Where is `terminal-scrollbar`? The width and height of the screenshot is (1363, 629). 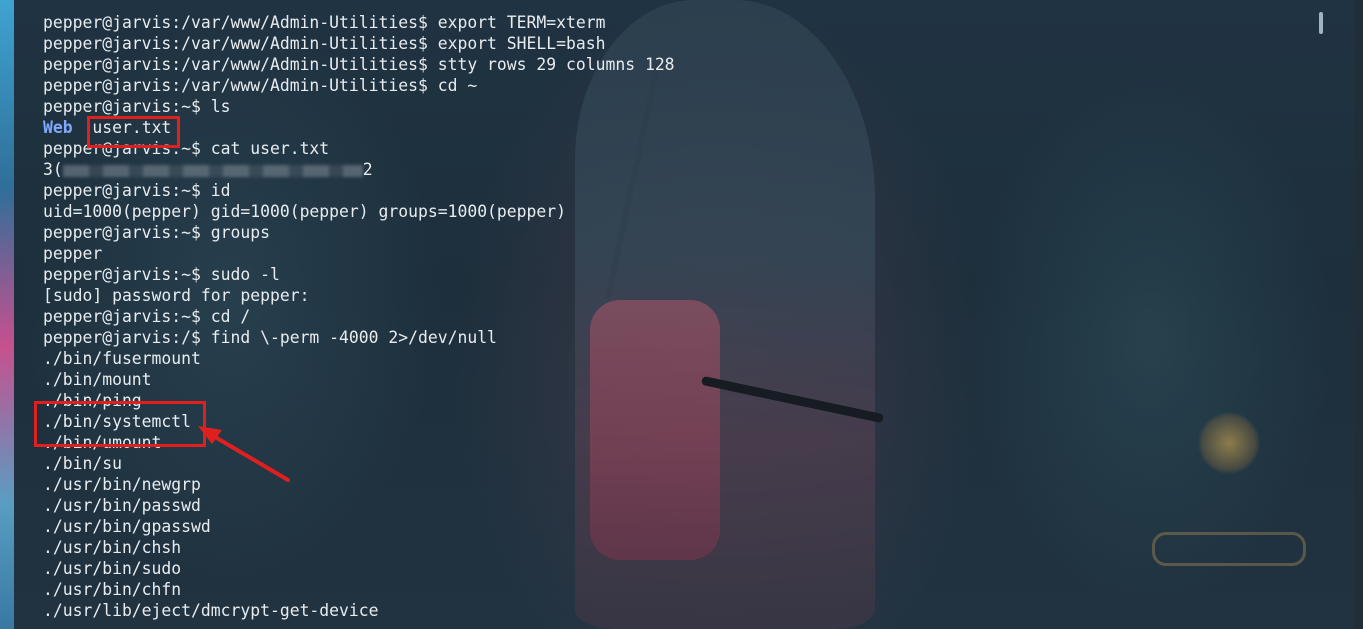
terminal-scrollbar is located at coordinates (1321, 23).